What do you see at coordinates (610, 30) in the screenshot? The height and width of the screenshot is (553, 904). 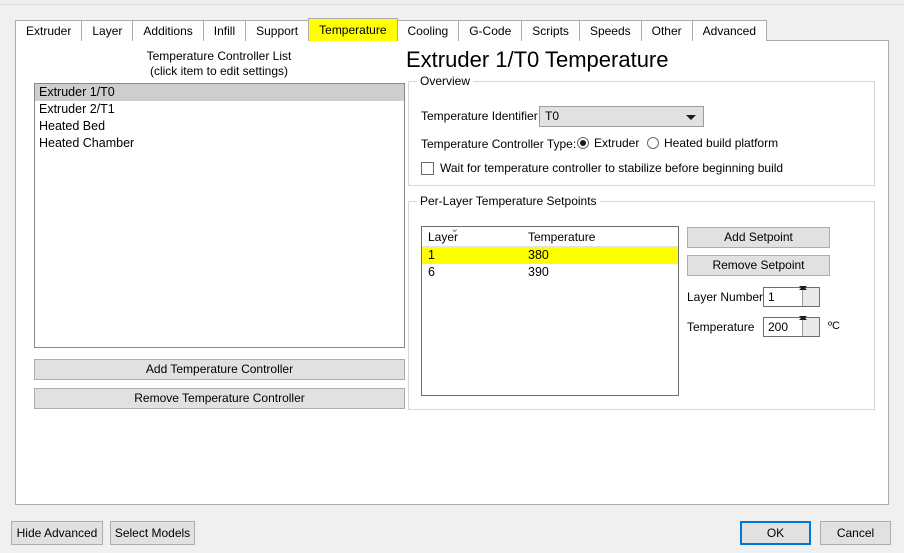 I see `tab-speeds: Speeds` at bounding box center [610, 30].